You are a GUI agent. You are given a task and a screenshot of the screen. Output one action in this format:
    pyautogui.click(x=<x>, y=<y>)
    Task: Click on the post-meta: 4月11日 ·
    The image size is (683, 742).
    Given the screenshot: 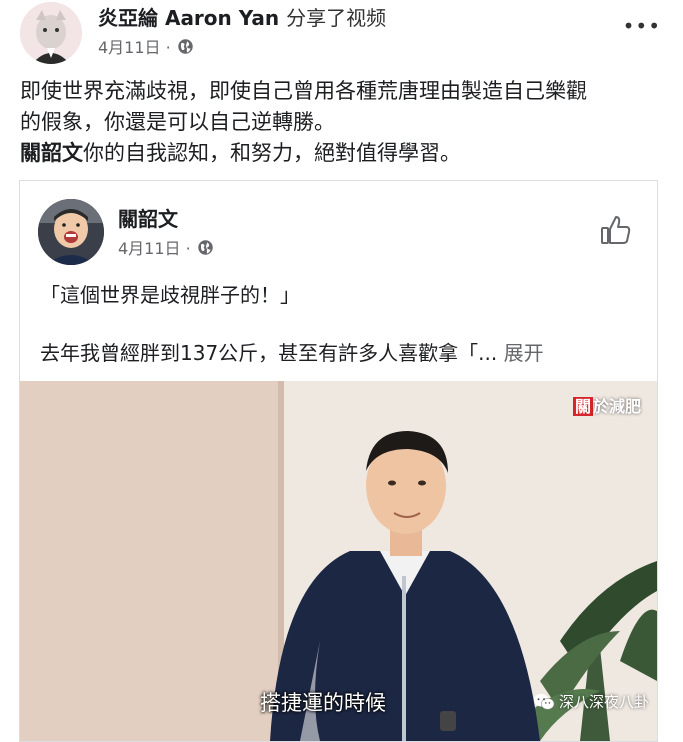 What is the action you would take?
    pyautogui.click(x=146, y=46)
    